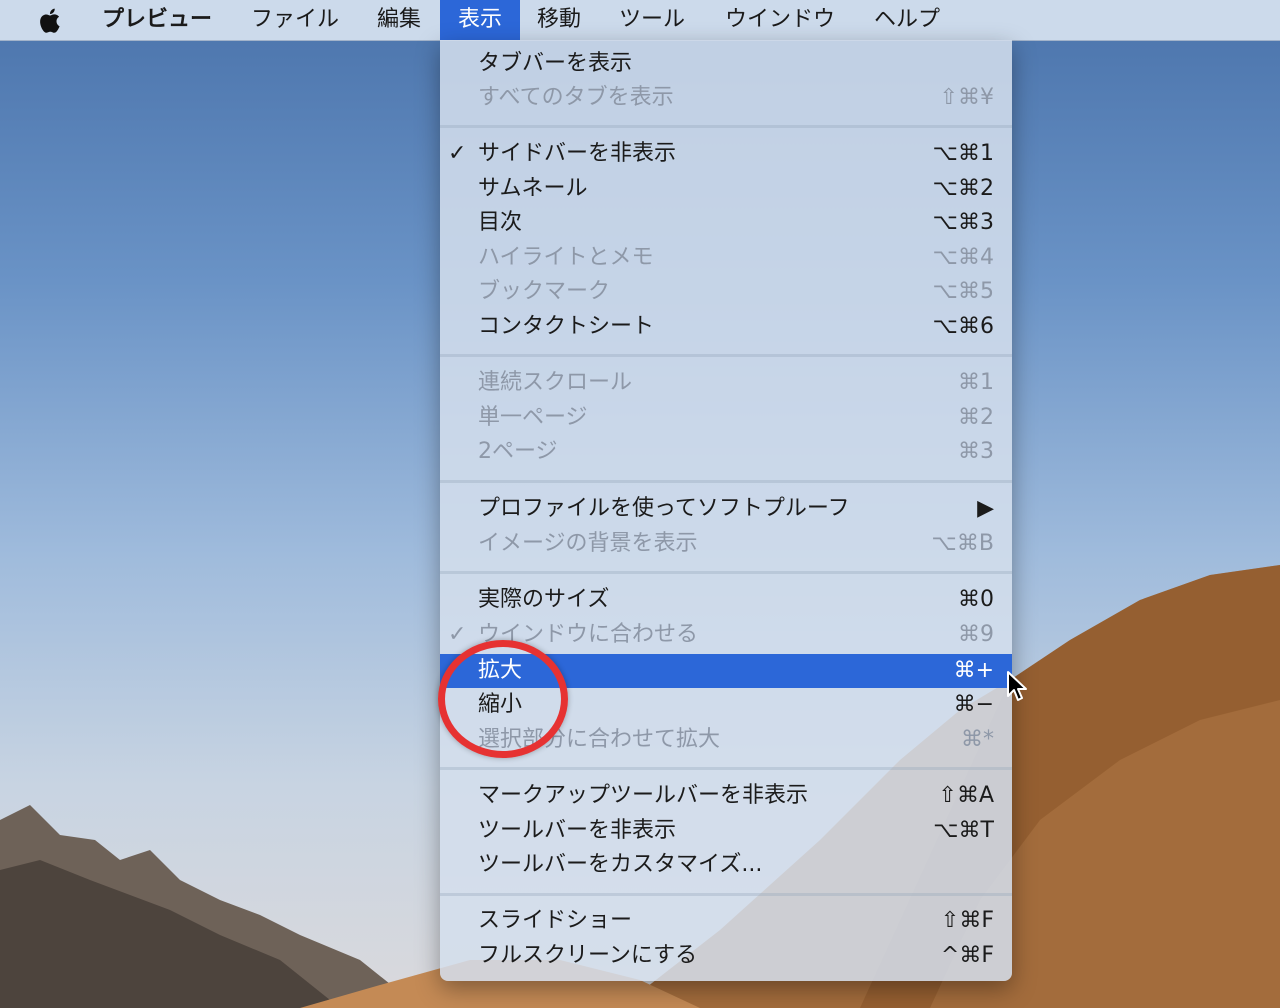  What do you see at coordinates (726, 383) in the screenshot?
I see `menu-item-continuous-scroll: 連続スクロール ⌘1` at bounding box center [726, 383].